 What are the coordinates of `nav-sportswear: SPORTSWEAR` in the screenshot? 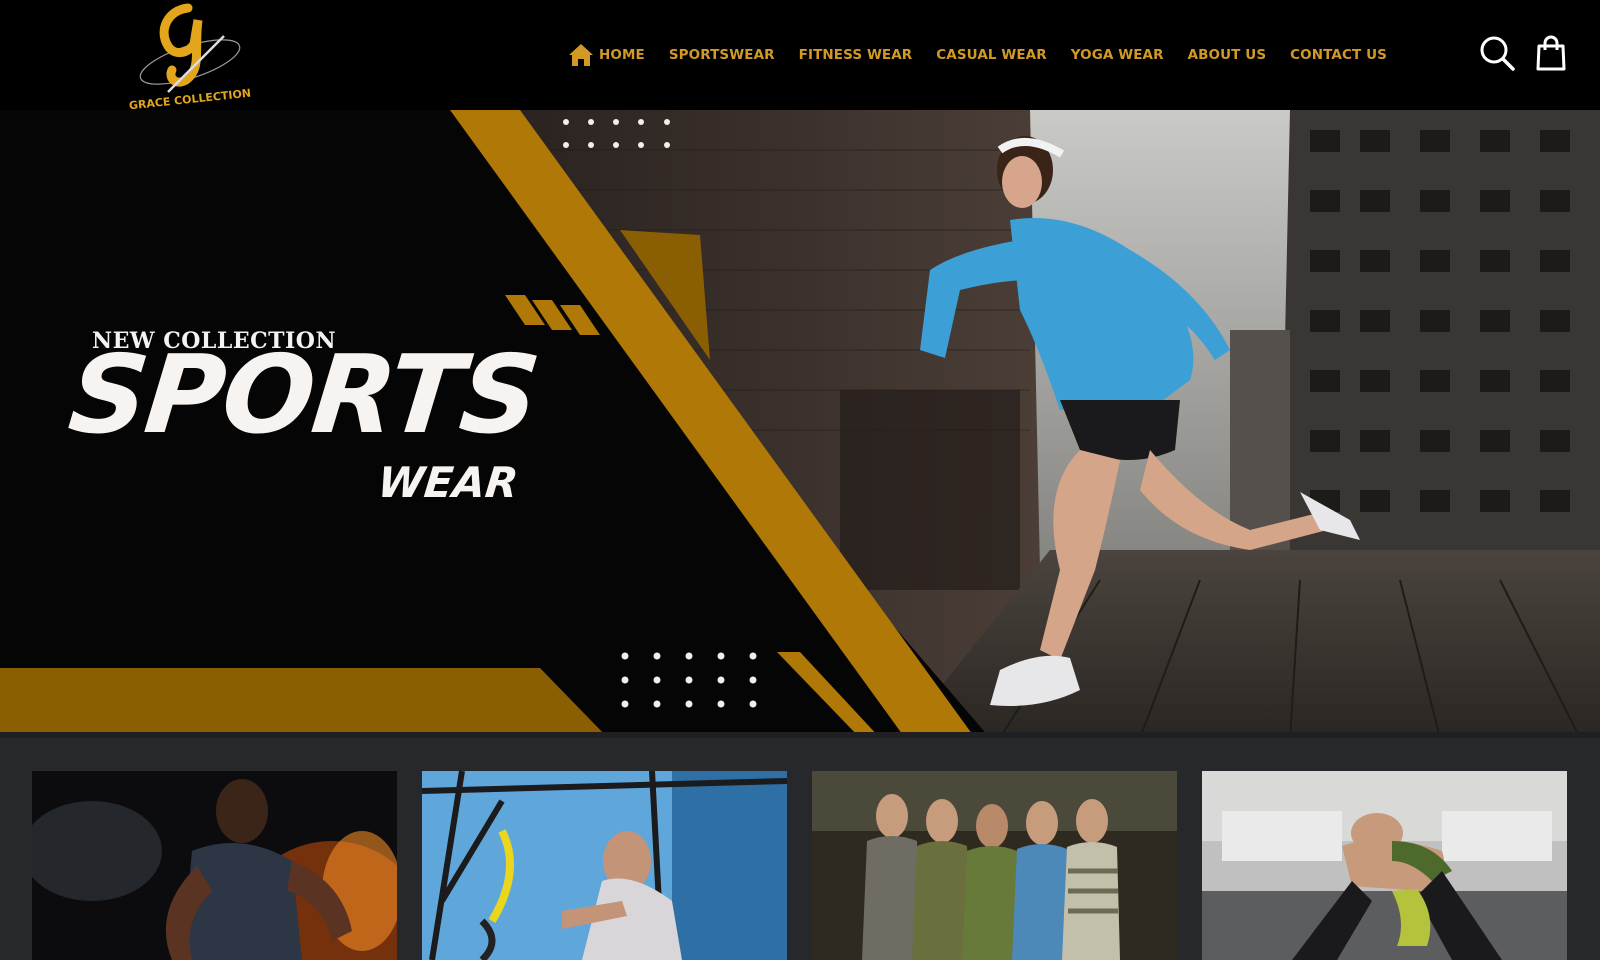 It's located at (722, 55).